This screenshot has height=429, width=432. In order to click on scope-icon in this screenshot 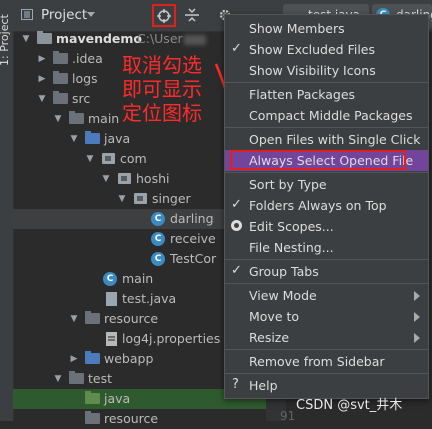, I will do `click(236, 225)`.